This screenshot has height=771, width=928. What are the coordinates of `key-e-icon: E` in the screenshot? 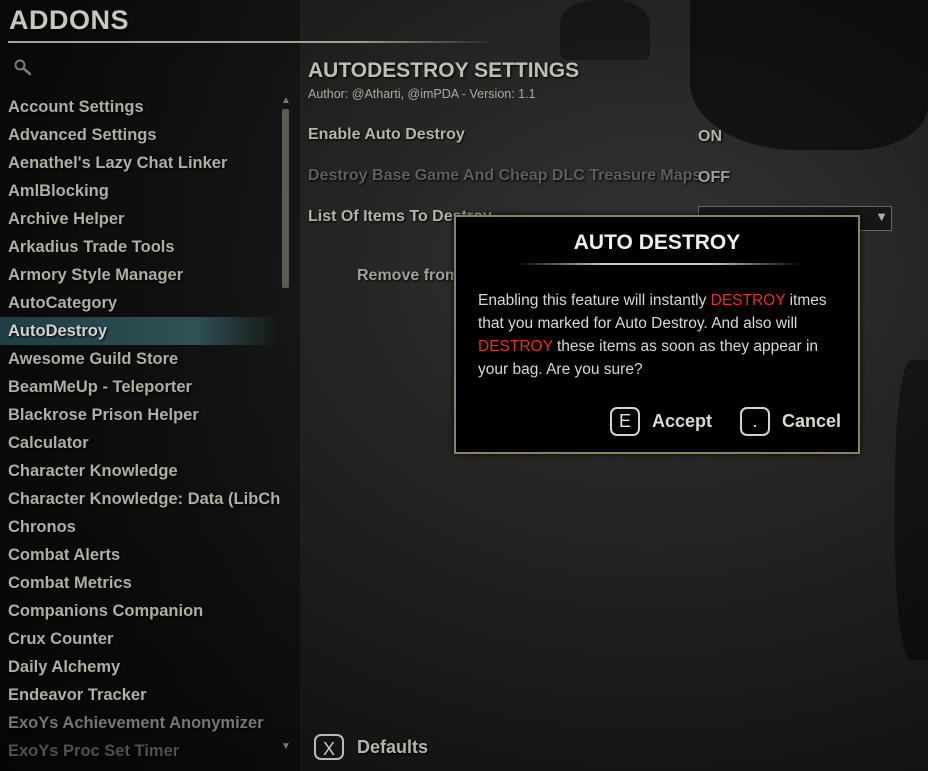 It's located at (625, 421).